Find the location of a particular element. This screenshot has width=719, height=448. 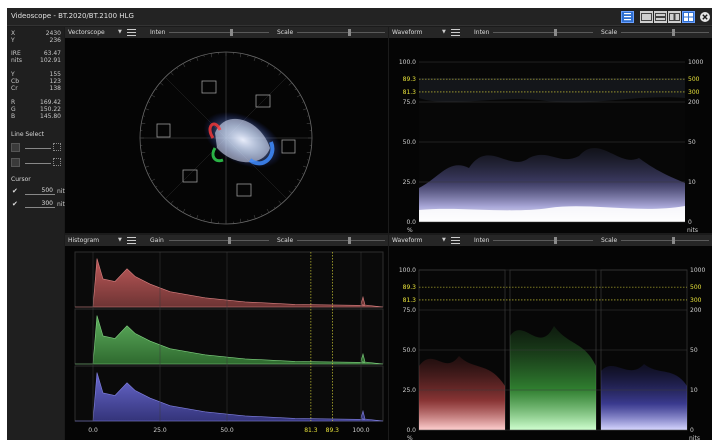

histogram-toolbar: Histogram ▼ Gain Scale is located at coordinates (226, 240).